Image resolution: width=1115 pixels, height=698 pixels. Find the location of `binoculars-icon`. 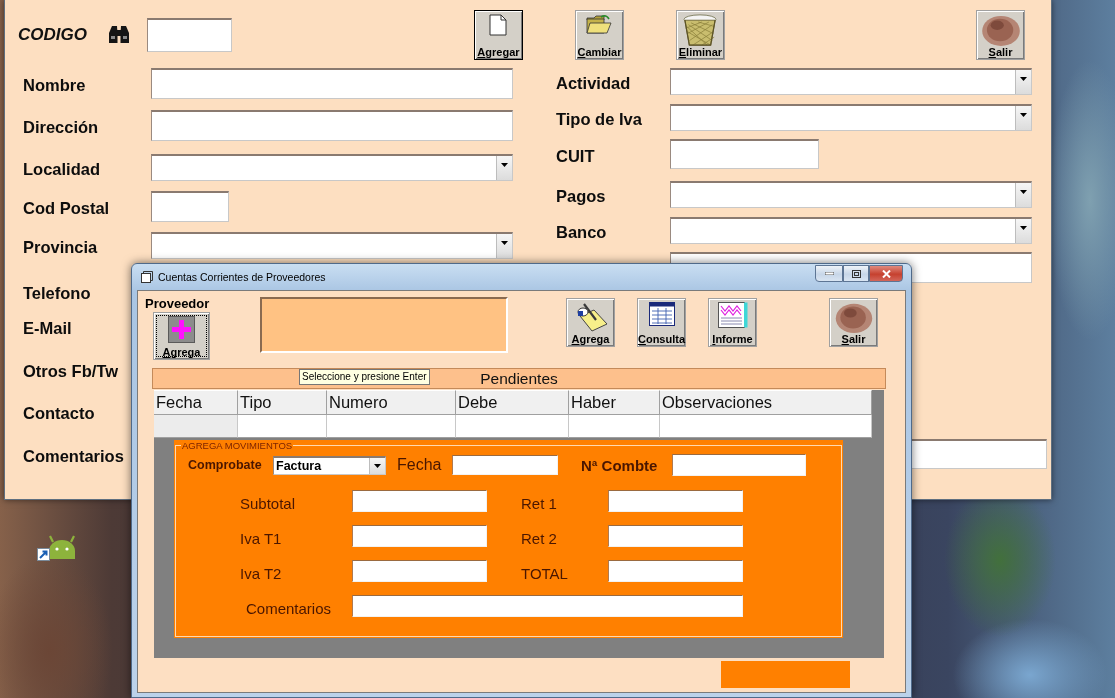

binoculars-icon is located at coordinates (118, 35).